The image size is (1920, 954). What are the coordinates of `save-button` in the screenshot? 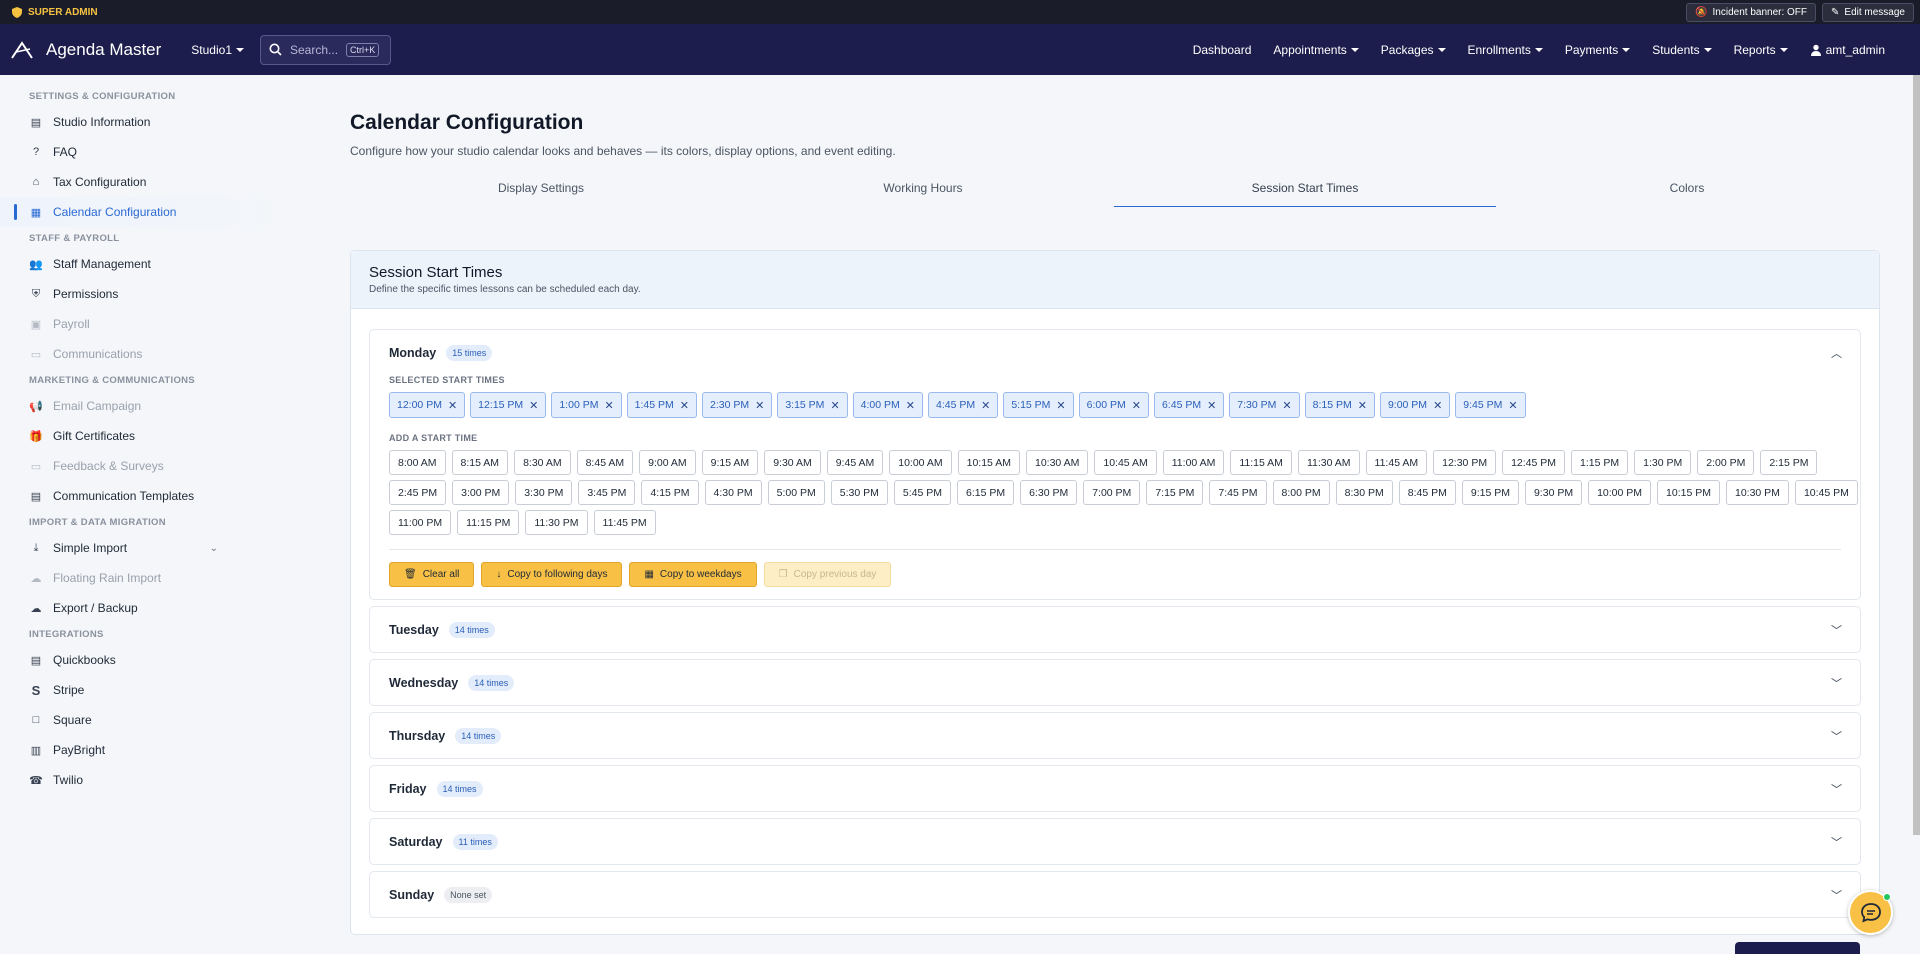 It's located at (1797, 948).